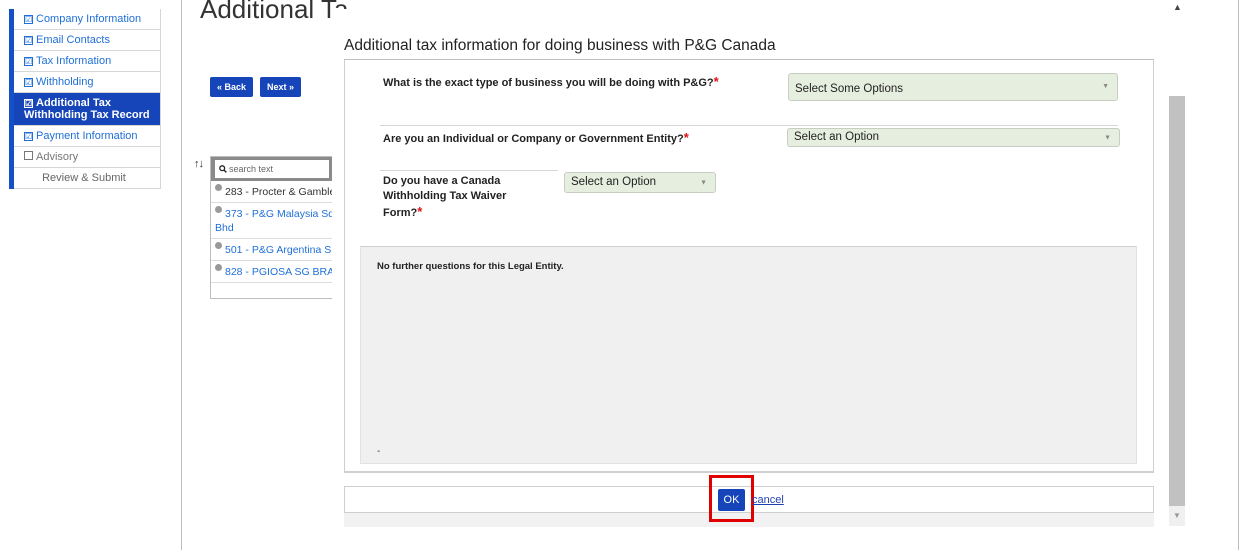 This screenshot has width=1243, height=550. I want to click on cancel-link: cancel, so click(768, 500).